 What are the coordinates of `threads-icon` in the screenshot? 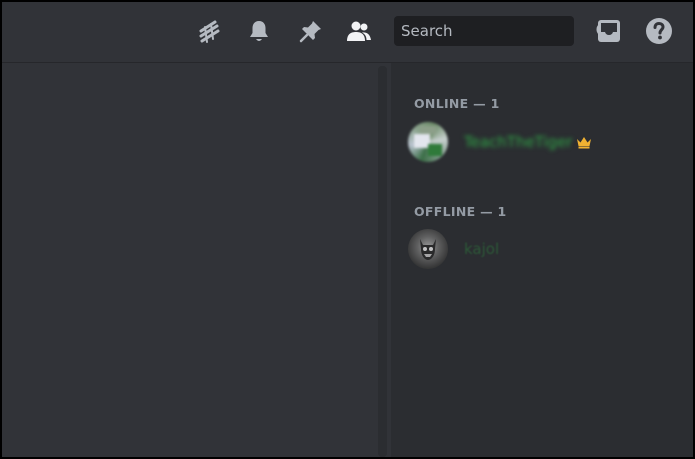 It's located at (209, 31).